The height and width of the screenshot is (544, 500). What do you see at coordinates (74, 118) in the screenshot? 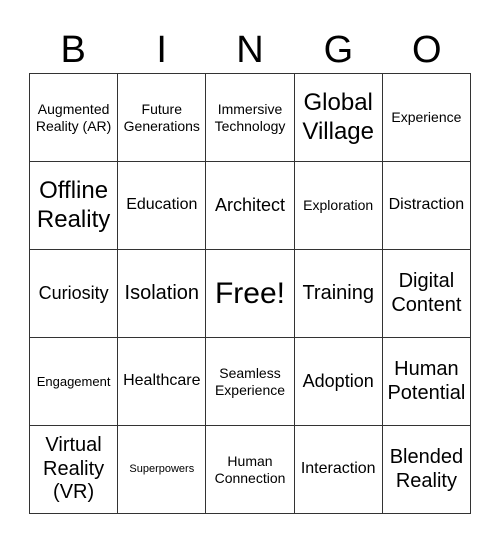
I see `bingo-cell: Augmented Reality (AR)` at bounding box center [74, 118].